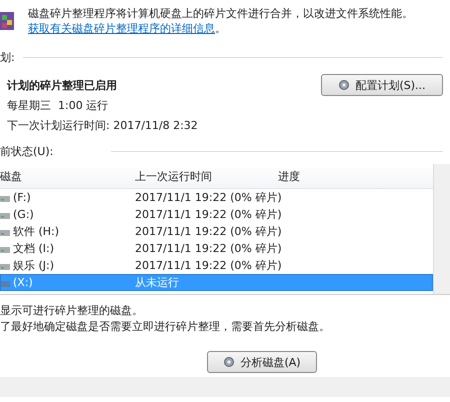 The image size is (450, 402). What do you see at coordinates (221, 21) in the screenshot?
I see `description-text: 磁盘碎片整理程序将计算机硬盘上的碎片文件进行合并，以改进文件系统性能。 获取有关磁盘碎片整理程序的详细信息。` at bounding box center [221, 21].